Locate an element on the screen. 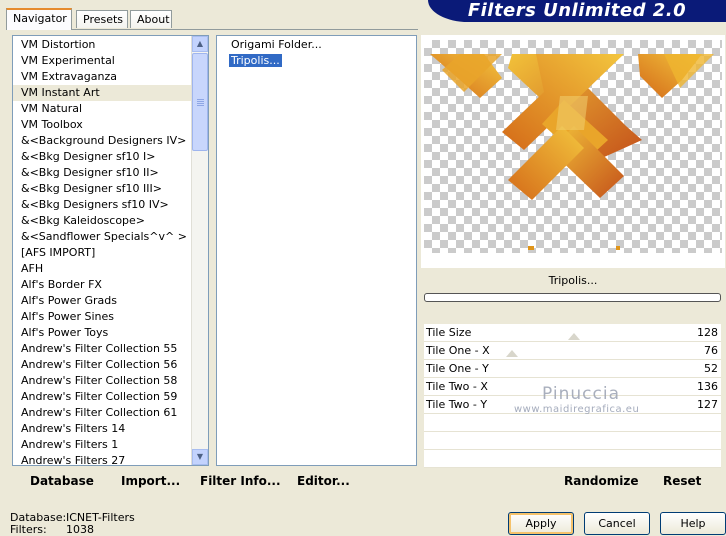 This screenshot has width=726, height=536. randomize-button: Randomize is located at coordinates (601, 481).